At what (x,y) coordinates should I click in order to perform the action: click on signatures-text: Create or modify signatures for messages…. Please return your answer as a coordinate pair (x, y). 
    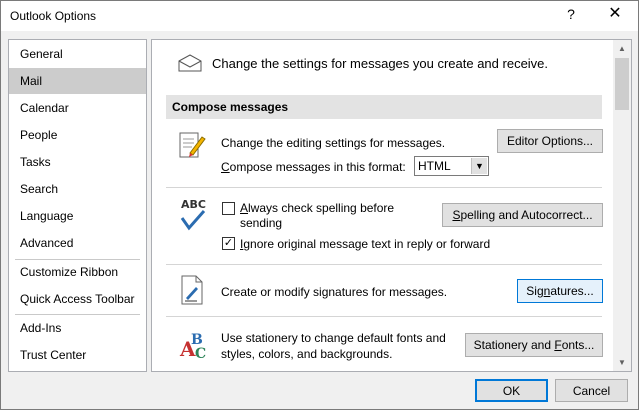
    Looking at the image, I should click on (334, 292).